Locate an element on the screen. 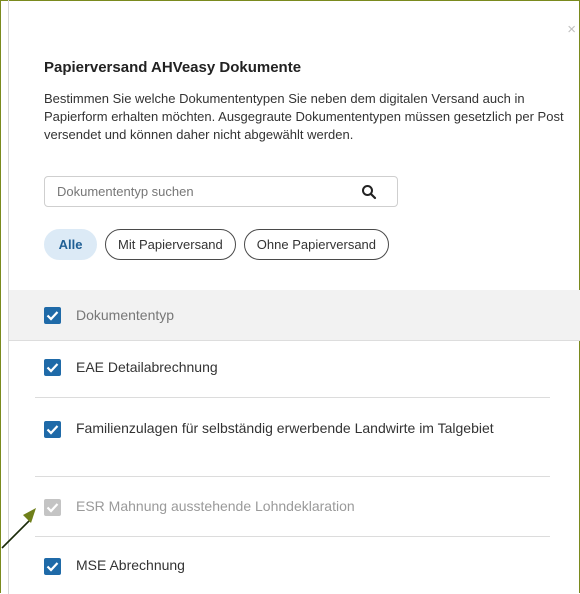 This screenshot has height=594, width=580. row-checkbox-disabled is located at coordinates (52, 507).